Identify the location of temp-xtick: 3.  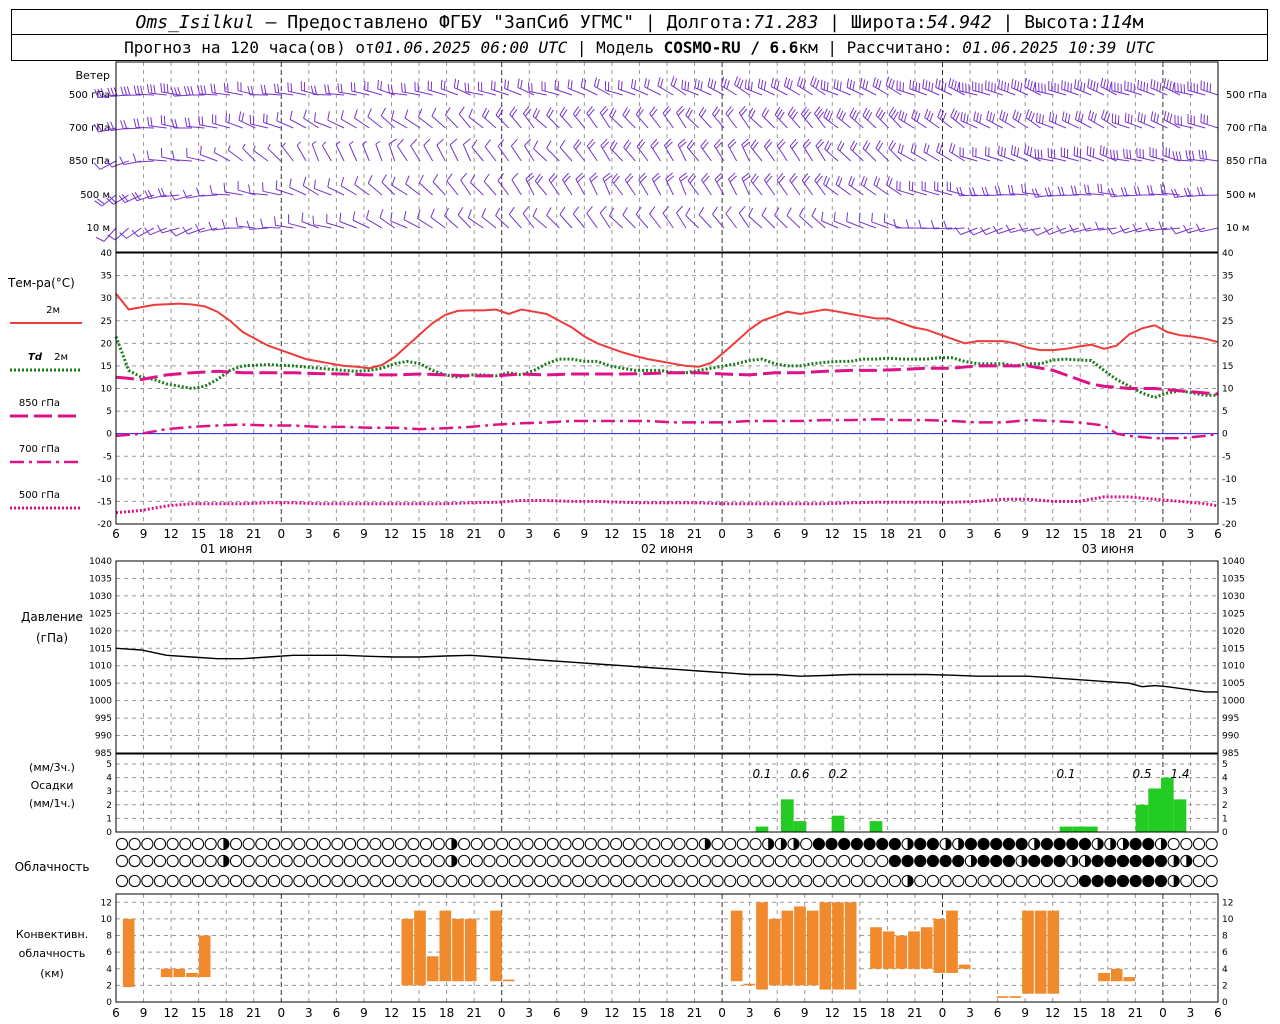
(529, 534).